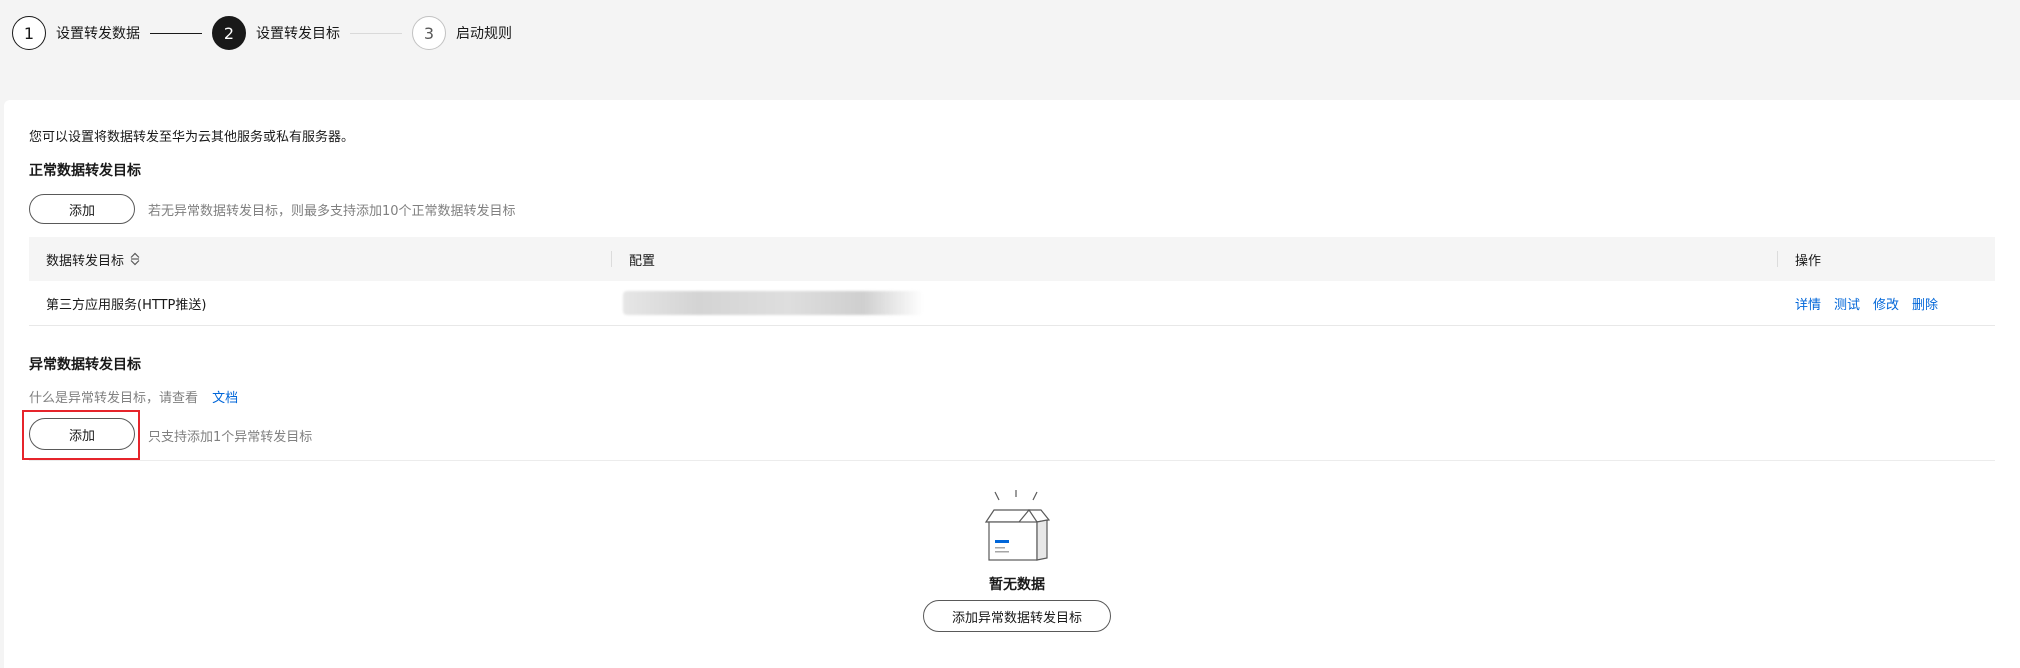  I want to click on row-target: 第三方应用服务(HTTP推送), so click(126, 305).